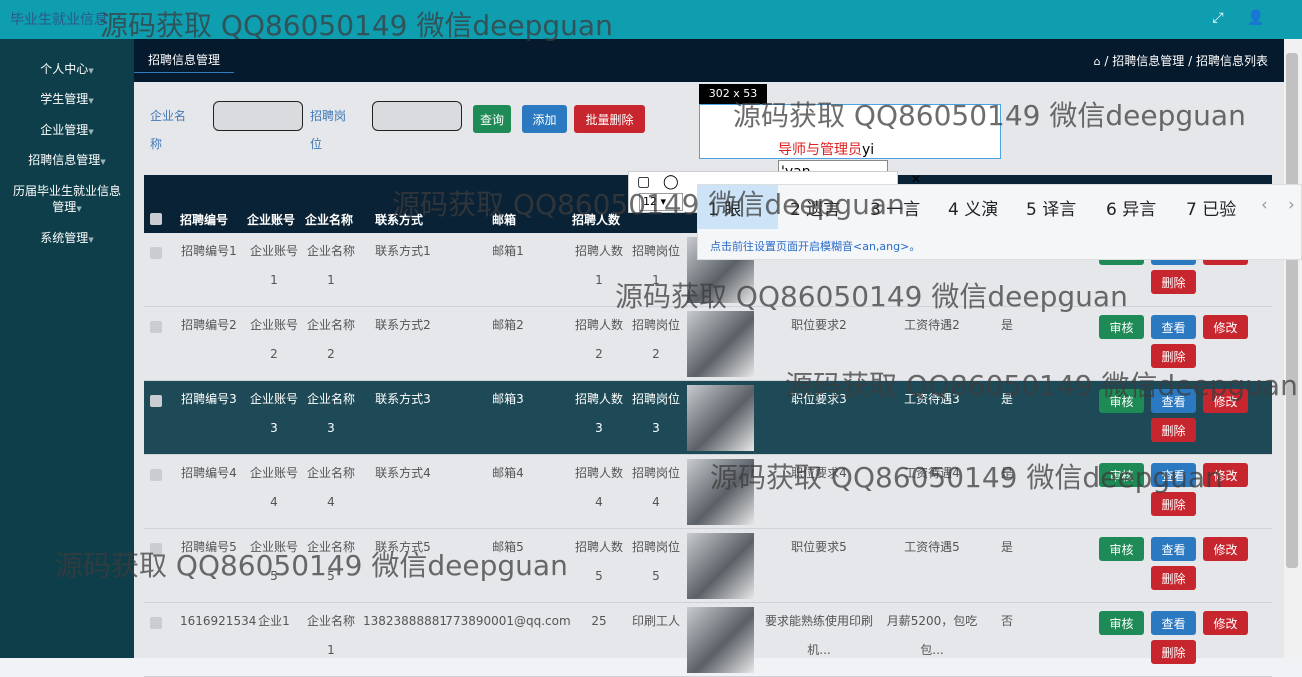 The width and height of the screenshot is (1302, 677). I want to click on ime-candidate: 2 遗言, so click(815, 207).